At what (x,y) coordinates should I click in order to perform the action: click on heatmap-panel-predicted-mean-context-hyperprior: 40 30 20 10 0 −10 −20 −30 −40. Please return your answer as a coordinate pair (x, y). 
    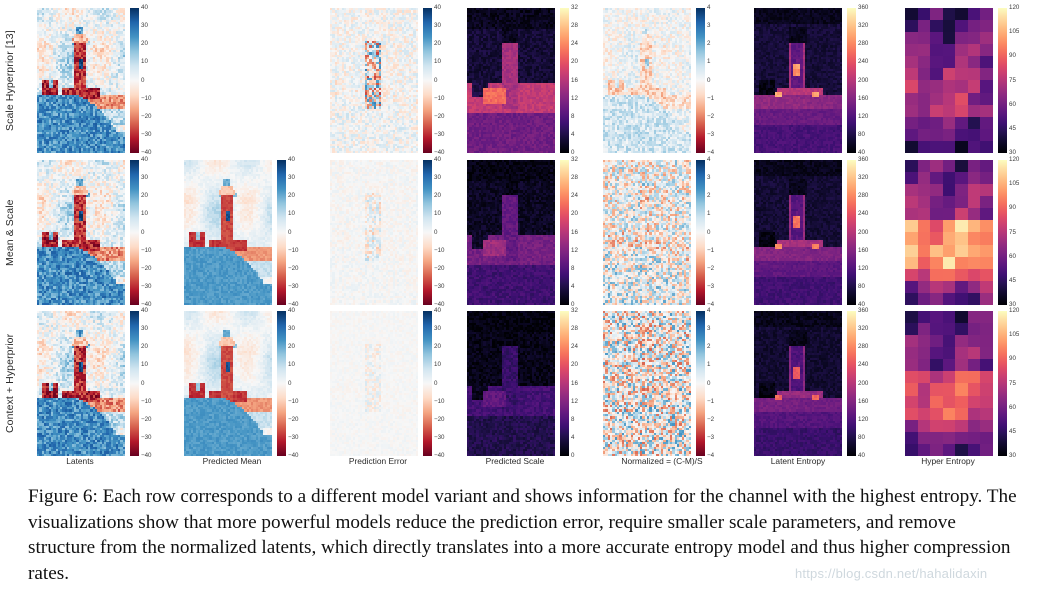
    Looking at the image, I should click on (241, 383).